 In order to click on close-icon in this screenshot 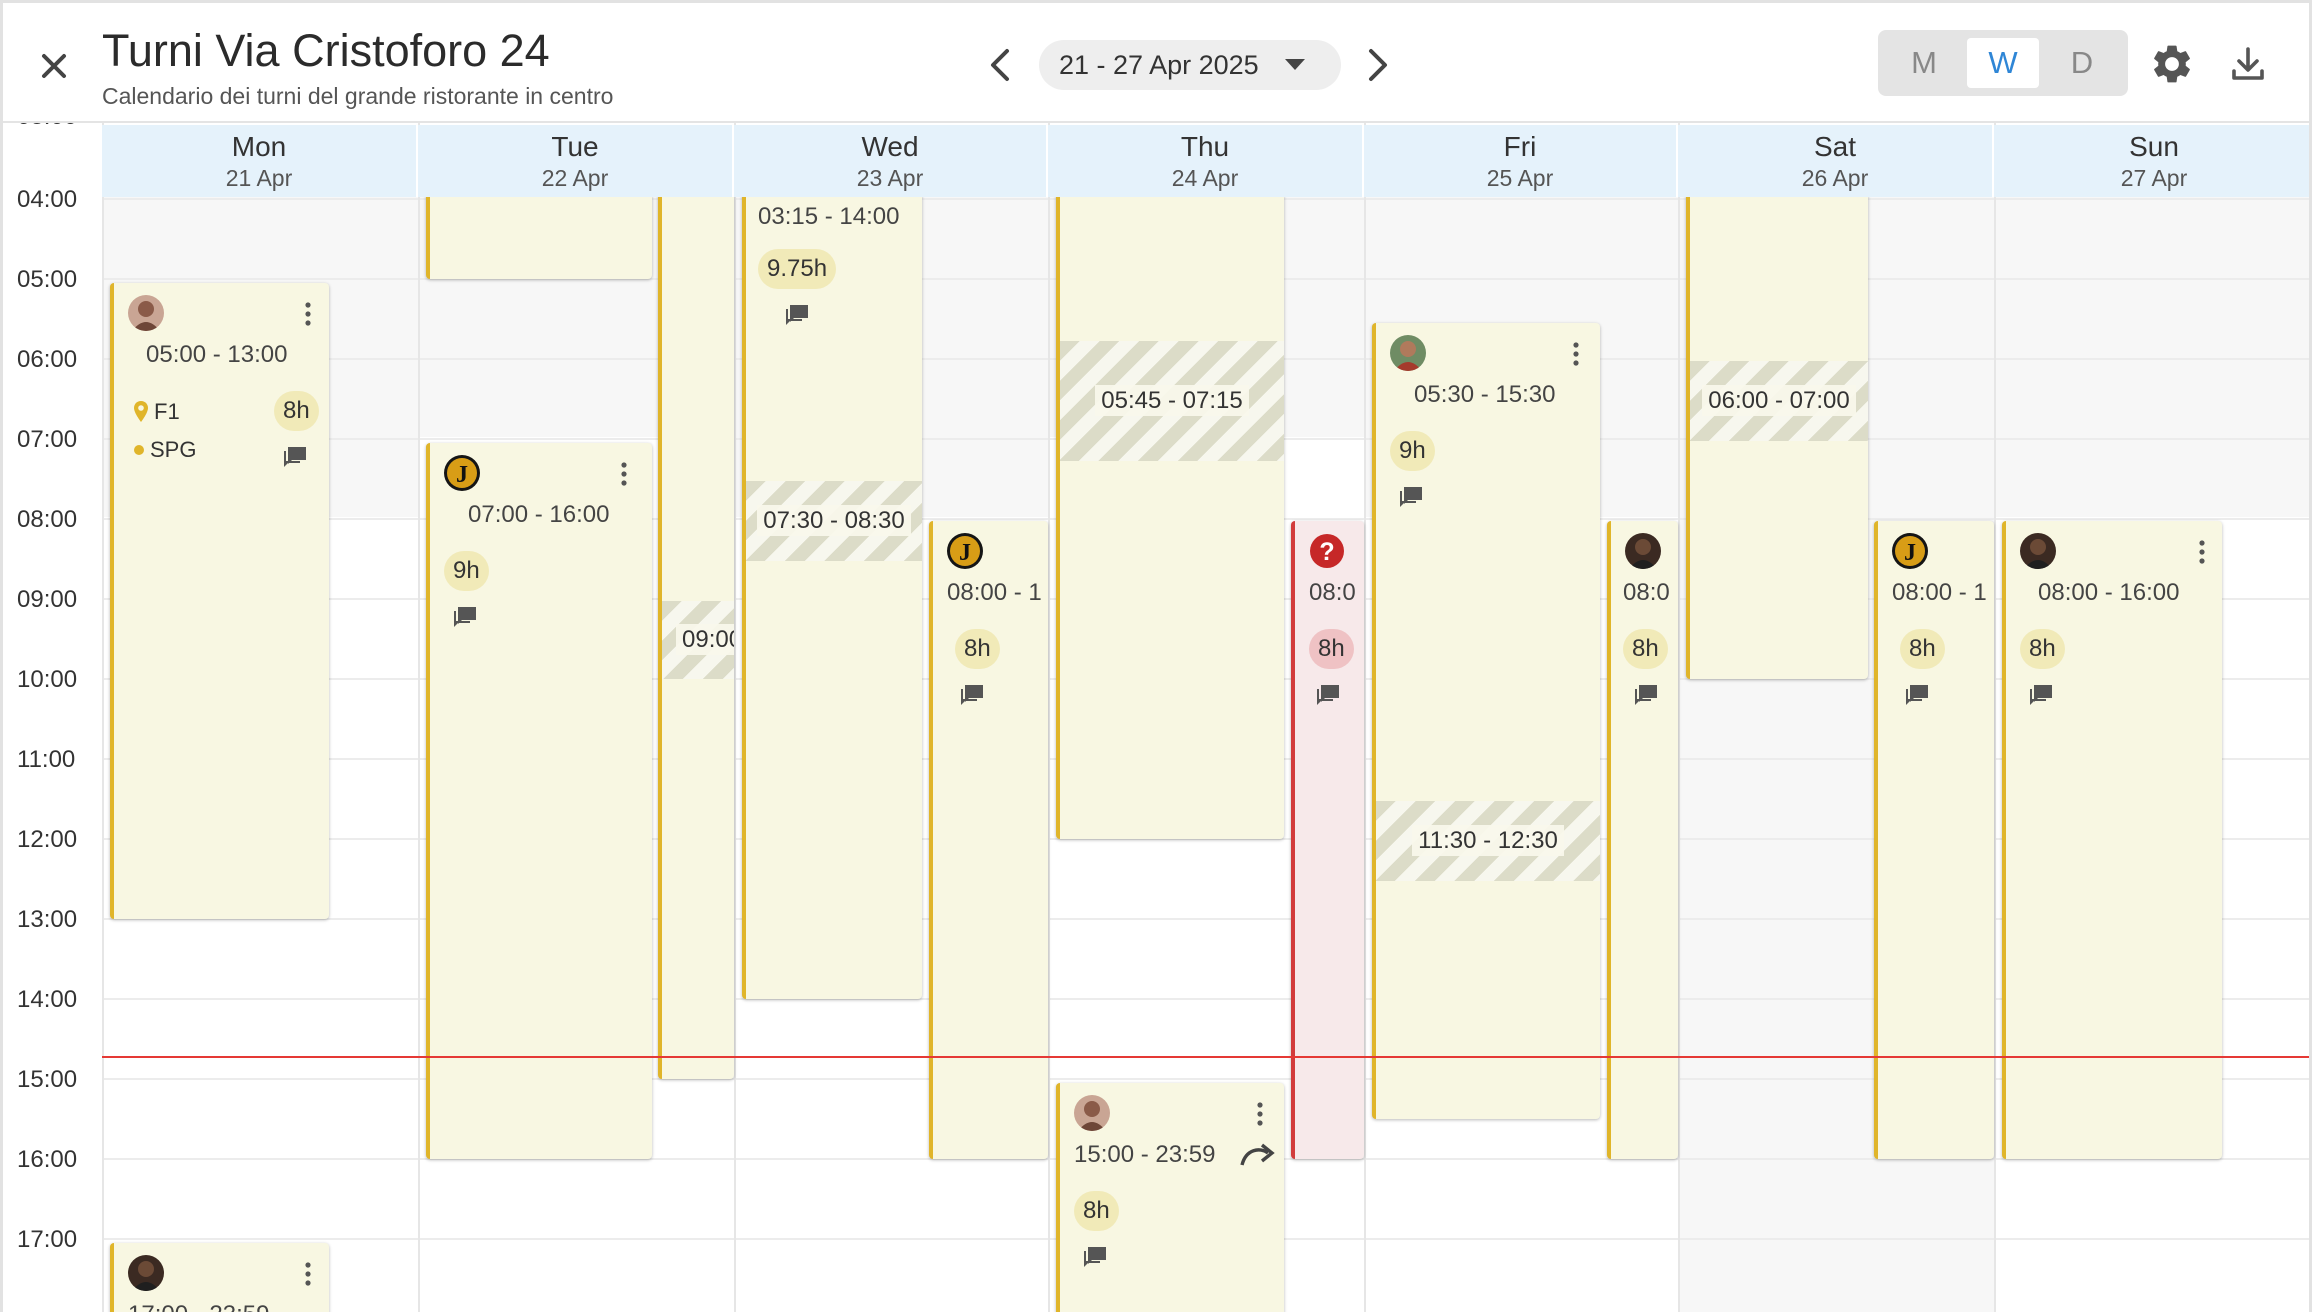, I will do `click(54, 66)`.